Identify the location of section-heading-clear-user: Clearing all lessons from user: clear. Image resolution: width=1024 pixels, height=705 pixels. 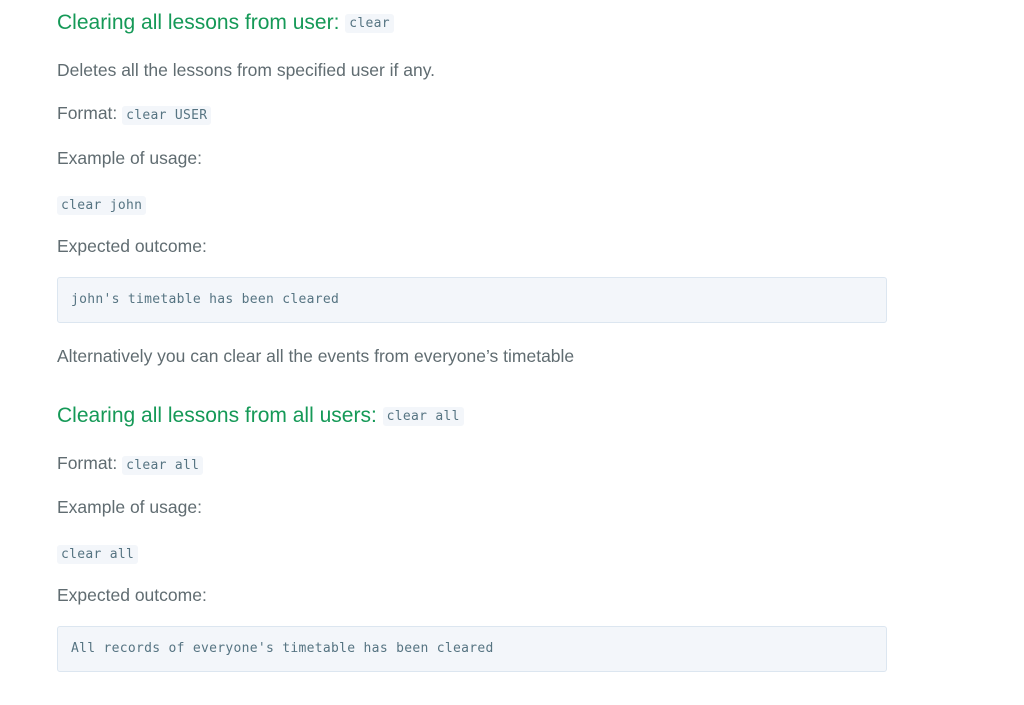
(225, 23).